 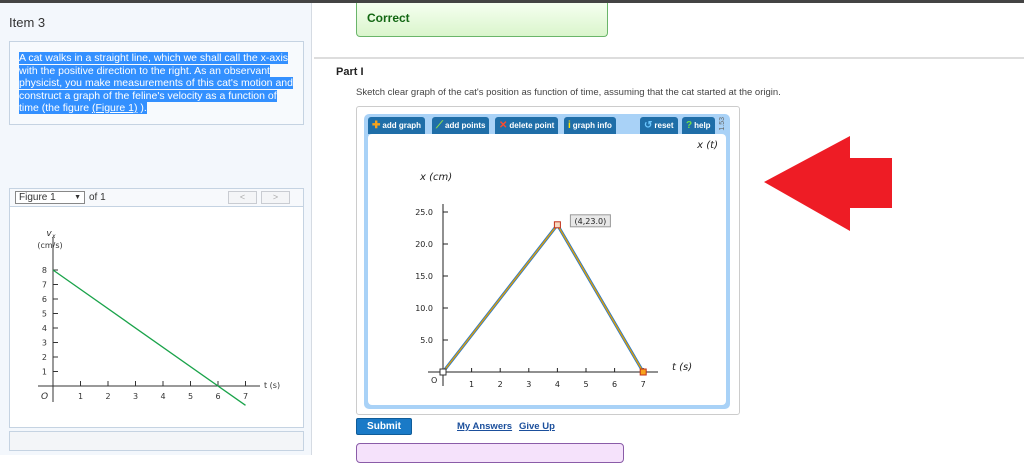 What do you see at coordinates (503, 125) in the screenshot?
I see `x-icon: ✕` at bounding box center [503, 125].